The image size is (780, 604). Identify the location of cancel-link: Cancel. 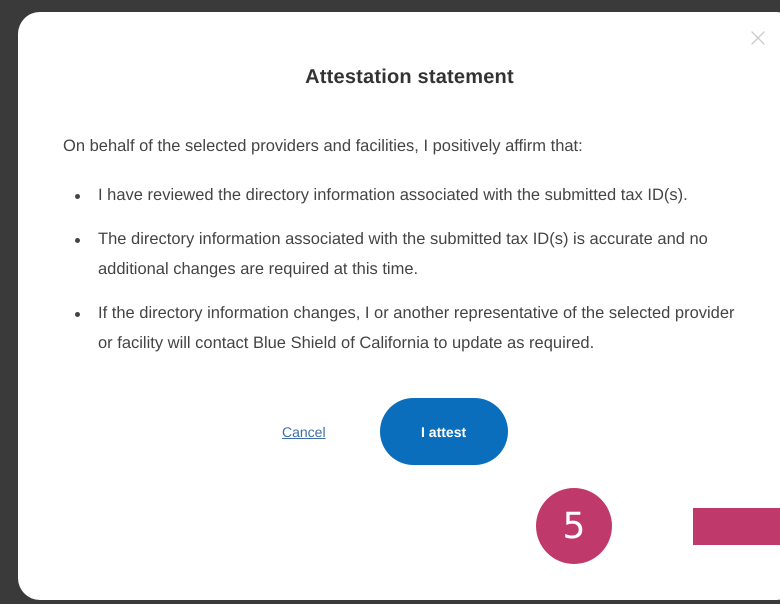
(304, 432).